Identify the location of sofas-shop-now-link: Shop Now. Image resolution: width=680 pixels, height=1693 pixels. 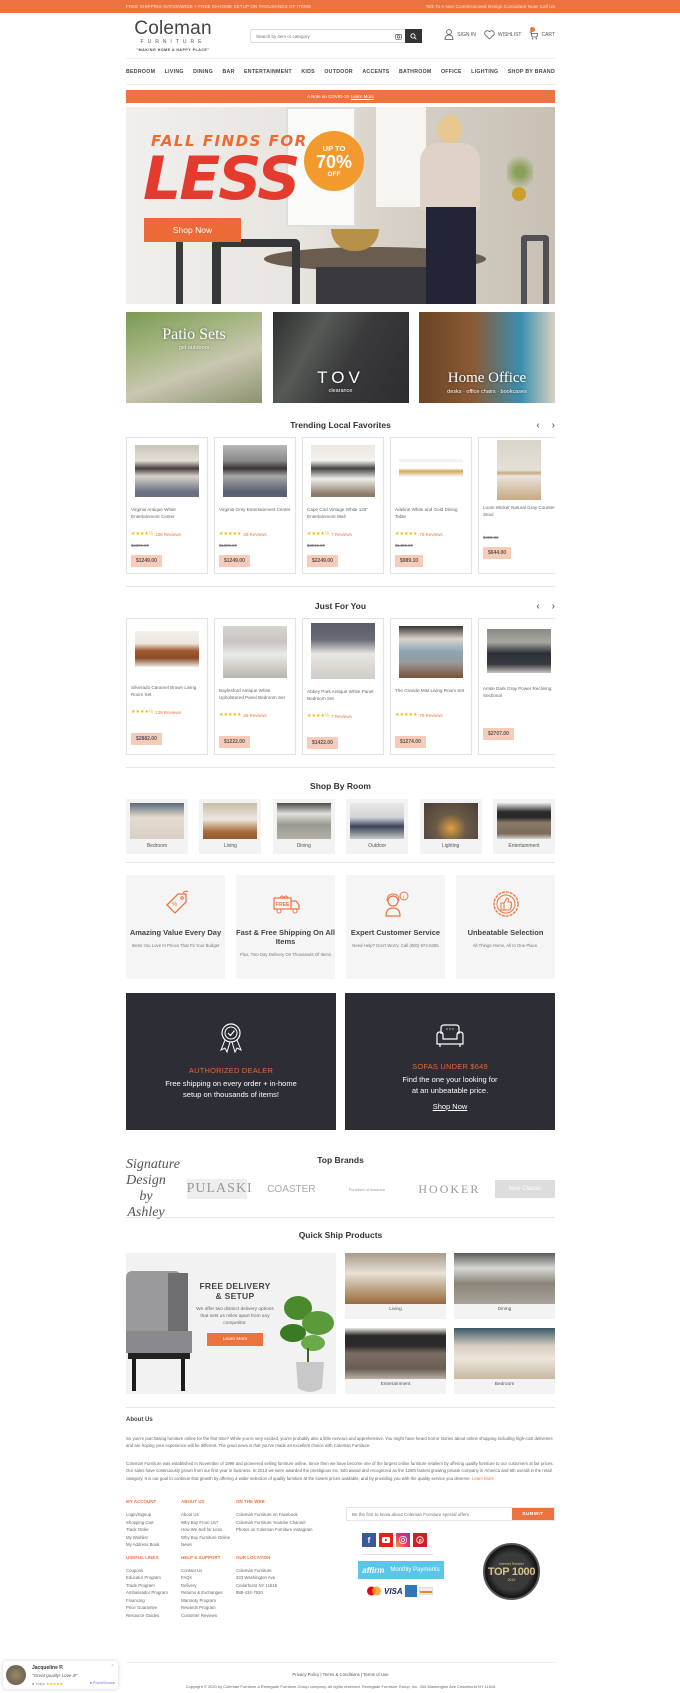
(450, 1106).